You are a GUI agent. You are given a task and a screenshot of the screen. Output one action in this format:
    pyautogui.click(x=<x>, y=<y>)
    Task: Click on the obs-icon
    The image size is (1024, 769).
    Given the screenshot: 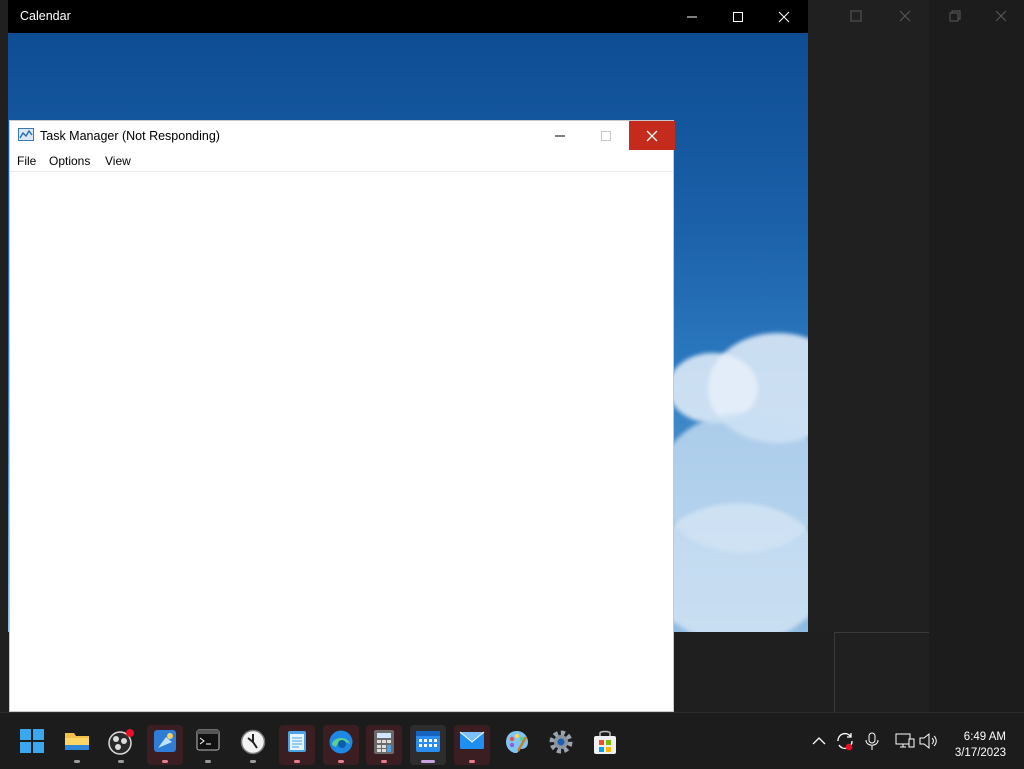 What is the action you would take?
    pyautogui.click(x=121, y=742)
    